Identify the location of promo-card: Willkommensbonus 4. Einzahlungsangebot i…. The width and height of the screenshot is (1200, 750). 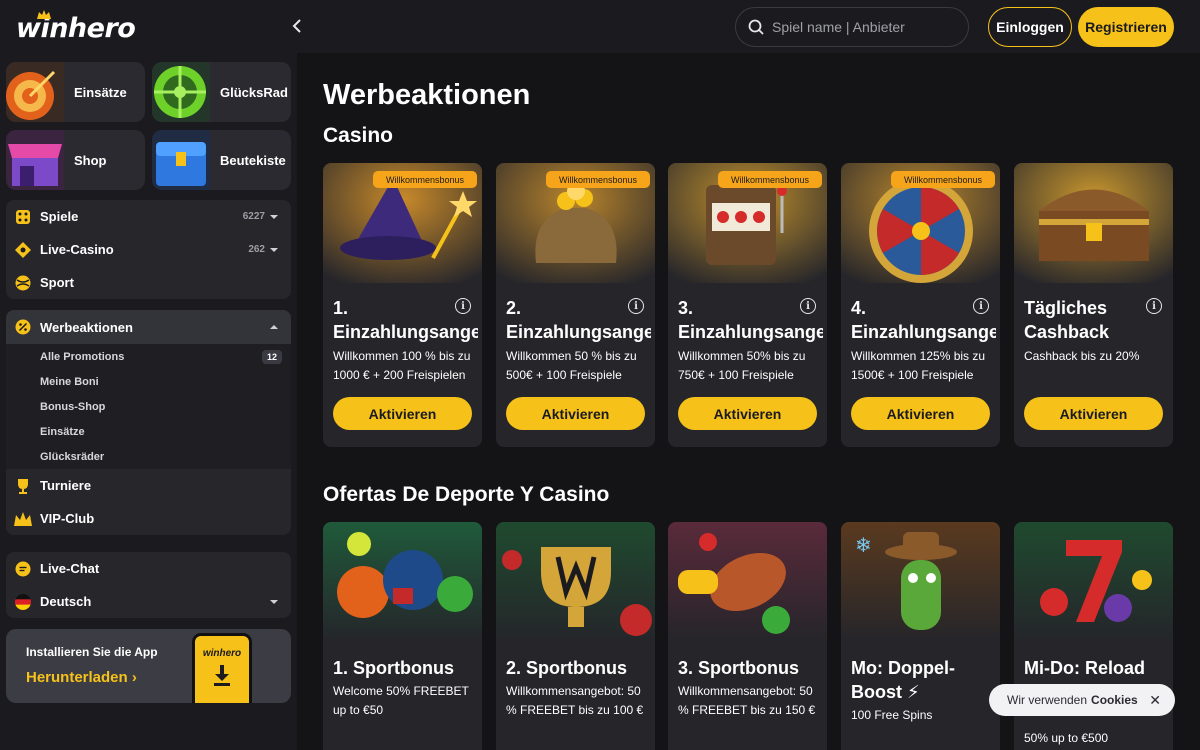
(920, 305).